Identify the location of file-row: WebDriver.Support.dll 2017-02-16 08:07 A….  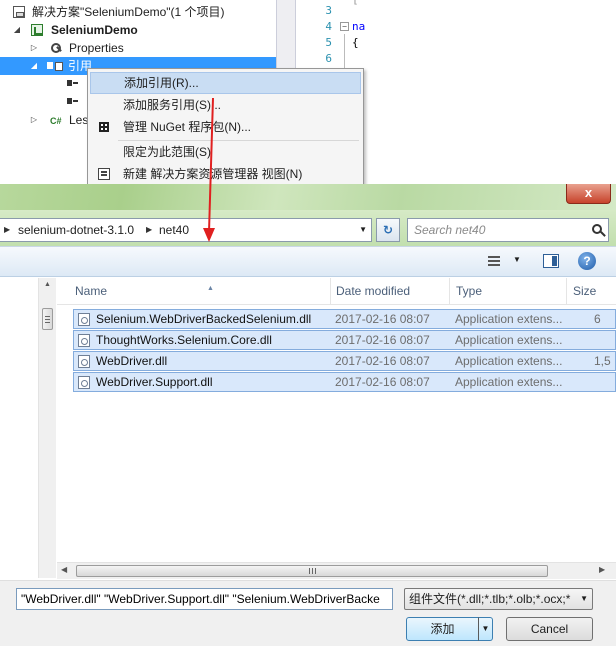
(344, 382).